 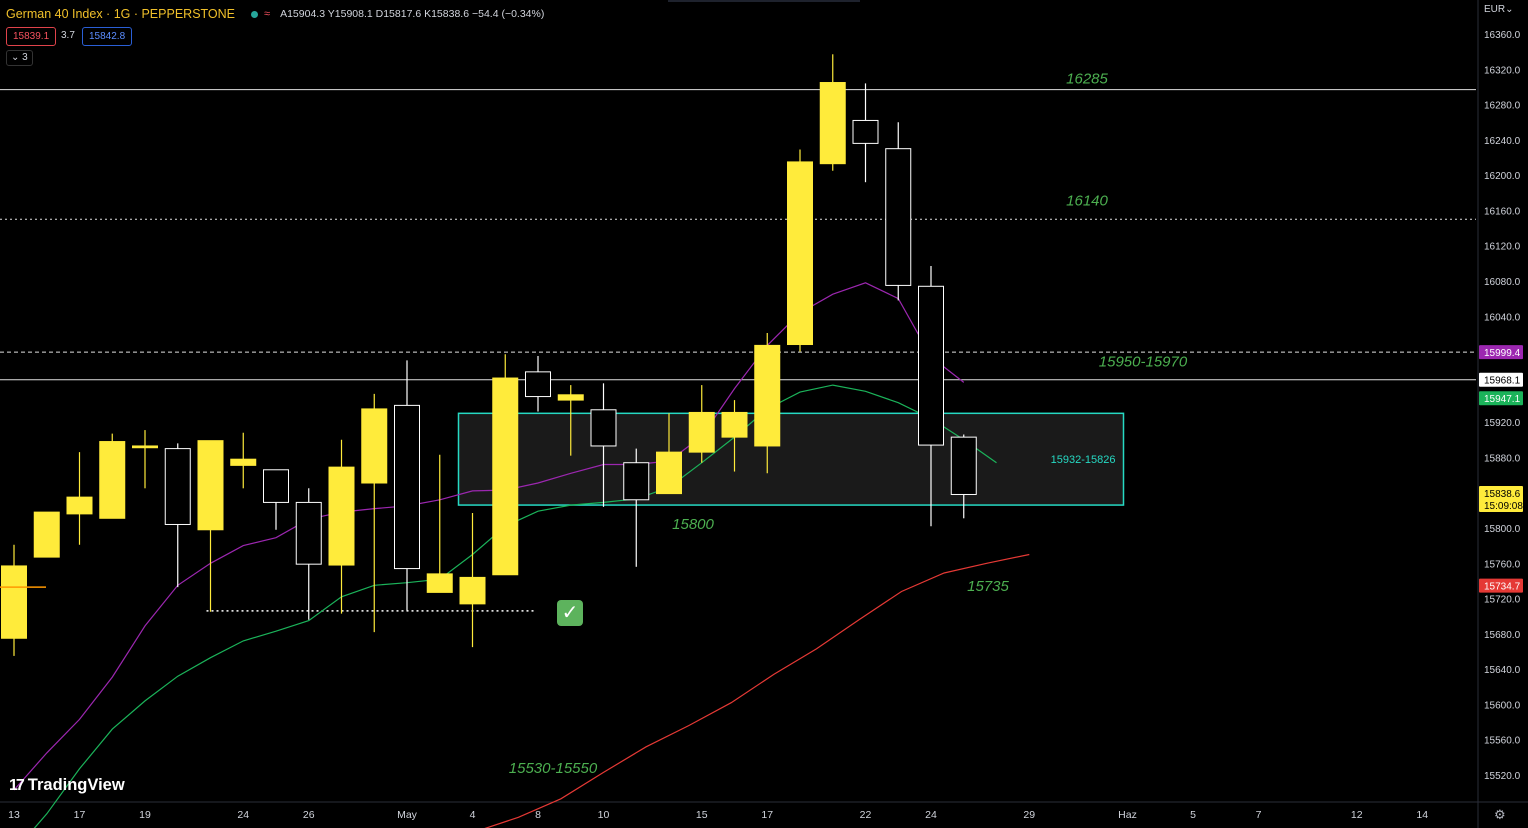 I want to click on x-tick-label: 8, so click(x=538, y=815).